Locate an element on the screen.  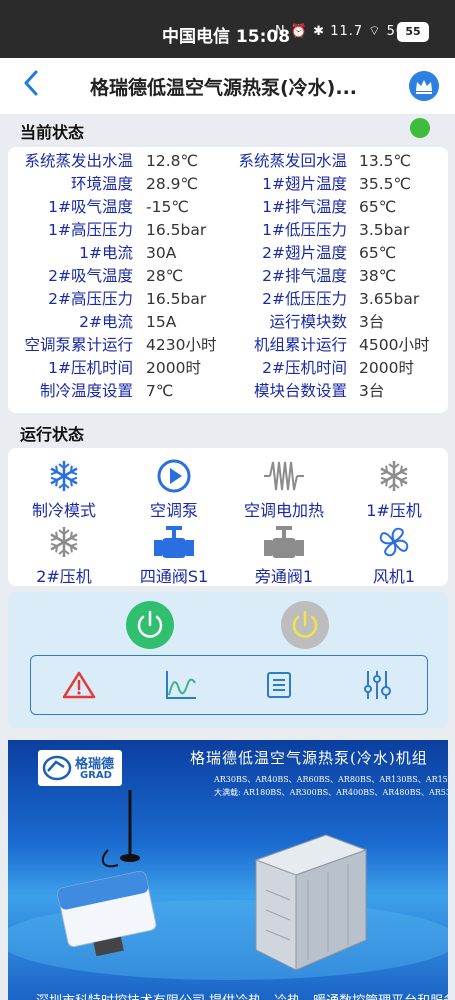
param-value: 4230小时 is located at coordinates (181, 345).